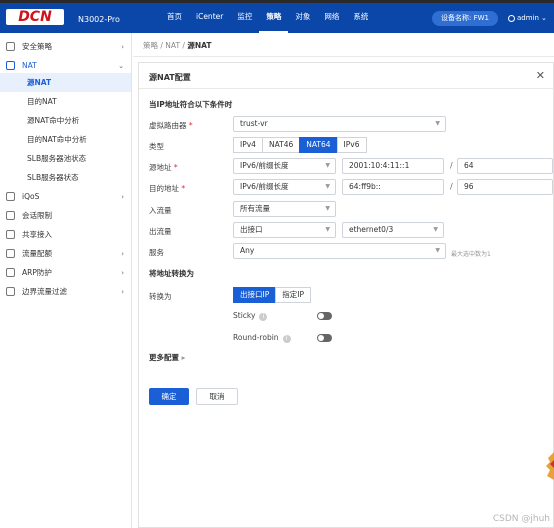  I want to click on translate-option-specified-ip: 指定IP, so click(293, 295).